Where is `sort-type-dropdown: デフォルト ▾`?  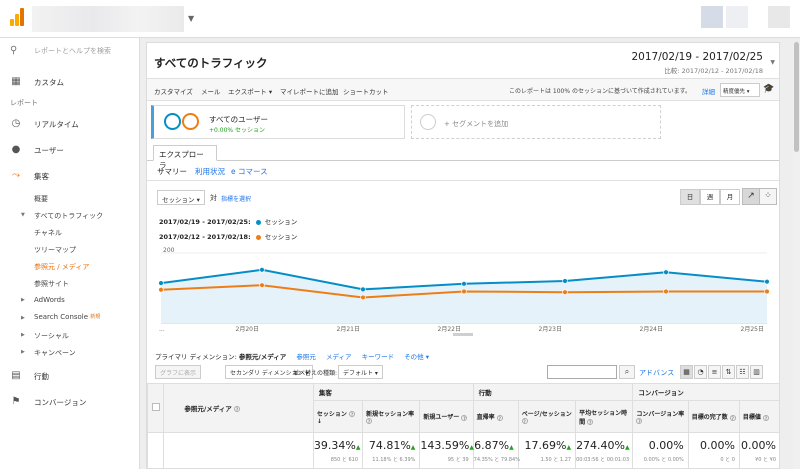
sort-type-dropdown: デフォルト ▾ is located at coordinates (360, 372).